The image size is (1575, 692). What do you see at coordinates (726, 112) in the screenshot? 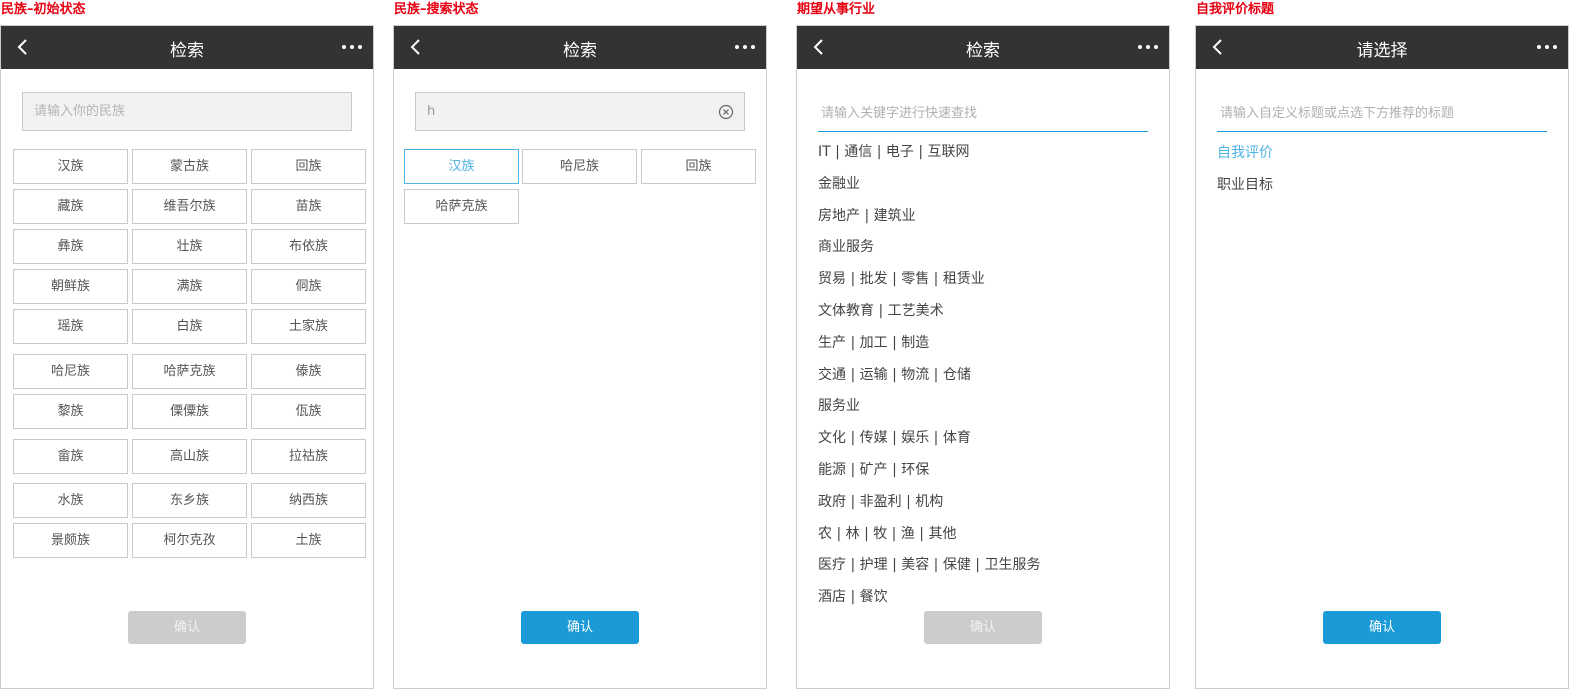
I see `clear-icon` at bounding box center [726, 112].